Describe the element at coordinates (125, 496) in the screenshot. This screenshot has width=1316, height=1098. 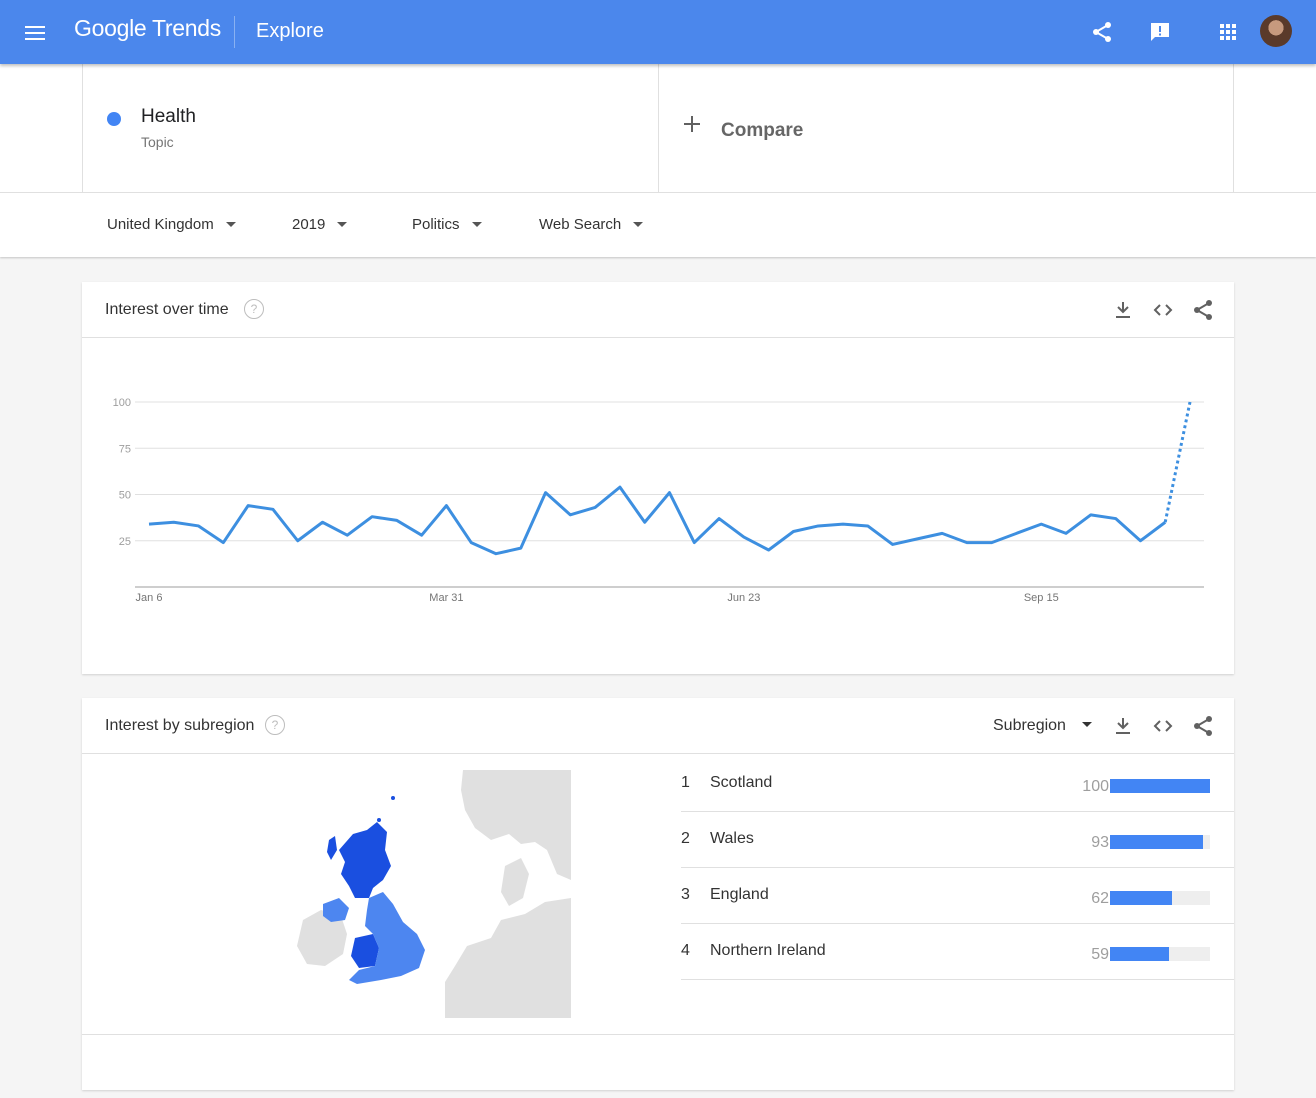
I see `y-tick-label: 50` at that location.